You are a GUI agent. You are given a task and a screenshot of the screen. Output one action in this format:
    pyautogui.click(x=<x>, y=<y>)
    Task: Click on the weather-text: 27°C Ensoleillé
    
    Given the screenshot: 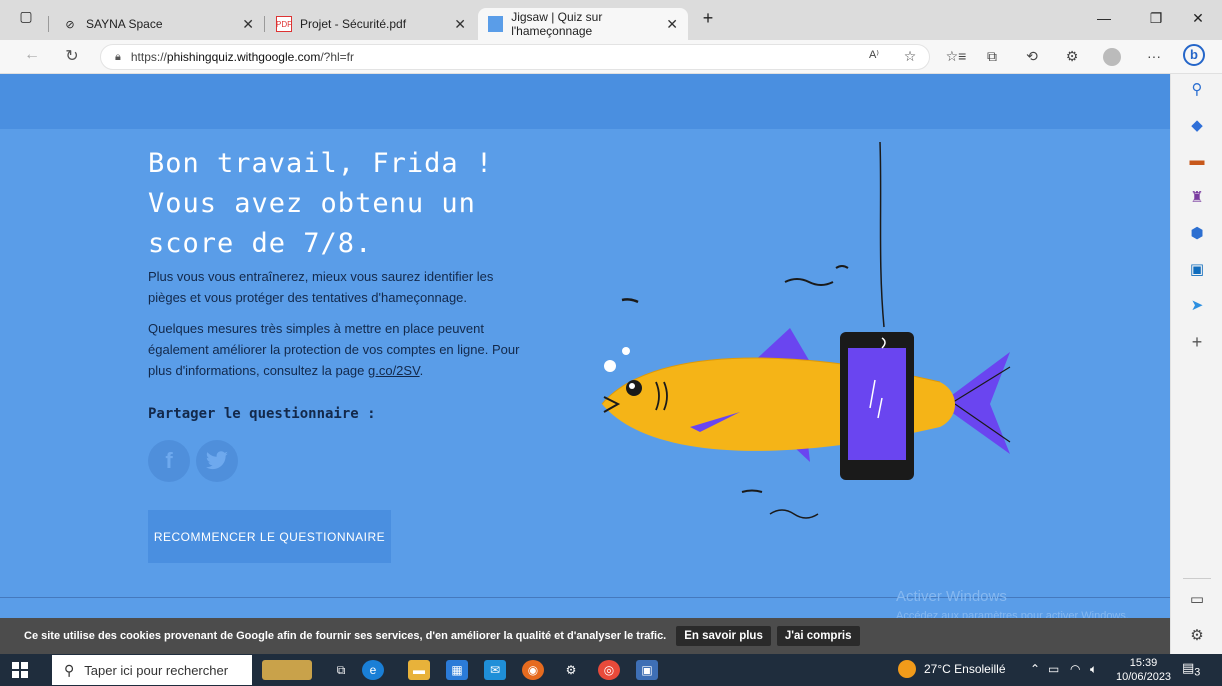 What is the action you would take?
    pyautogui.click(x=965, y=669)
    